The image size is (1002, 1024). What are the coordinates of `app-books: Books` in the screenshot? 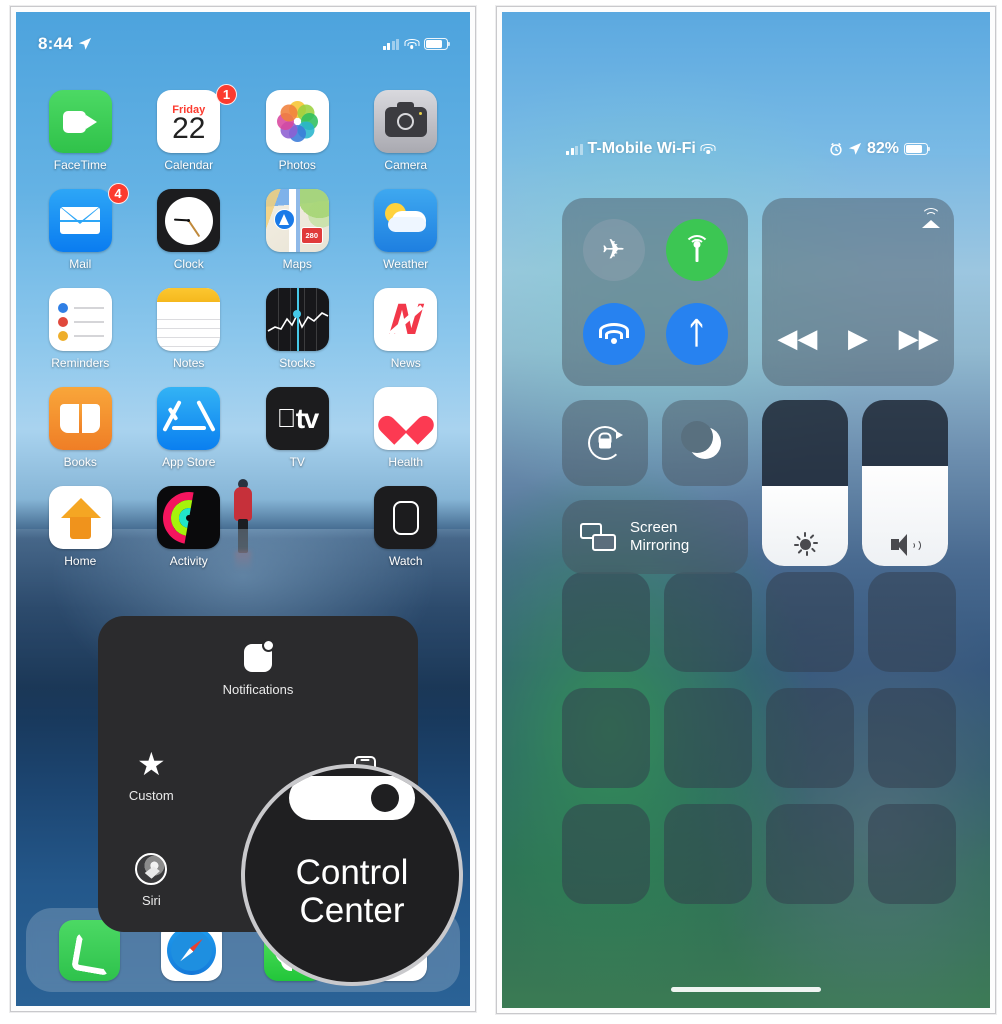 It's located at (80, 428).